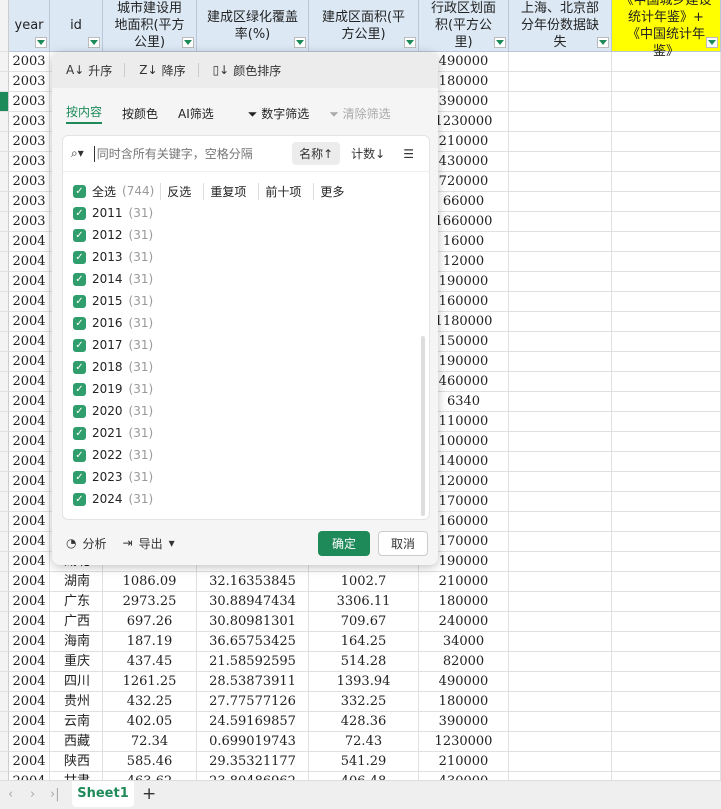 This screenshot has height=809, width=721. What do you see at coordinates (253, 682) in the screenshot?
I see `cell-green-rate: 28.53873911` at bounding box center [253, 682].